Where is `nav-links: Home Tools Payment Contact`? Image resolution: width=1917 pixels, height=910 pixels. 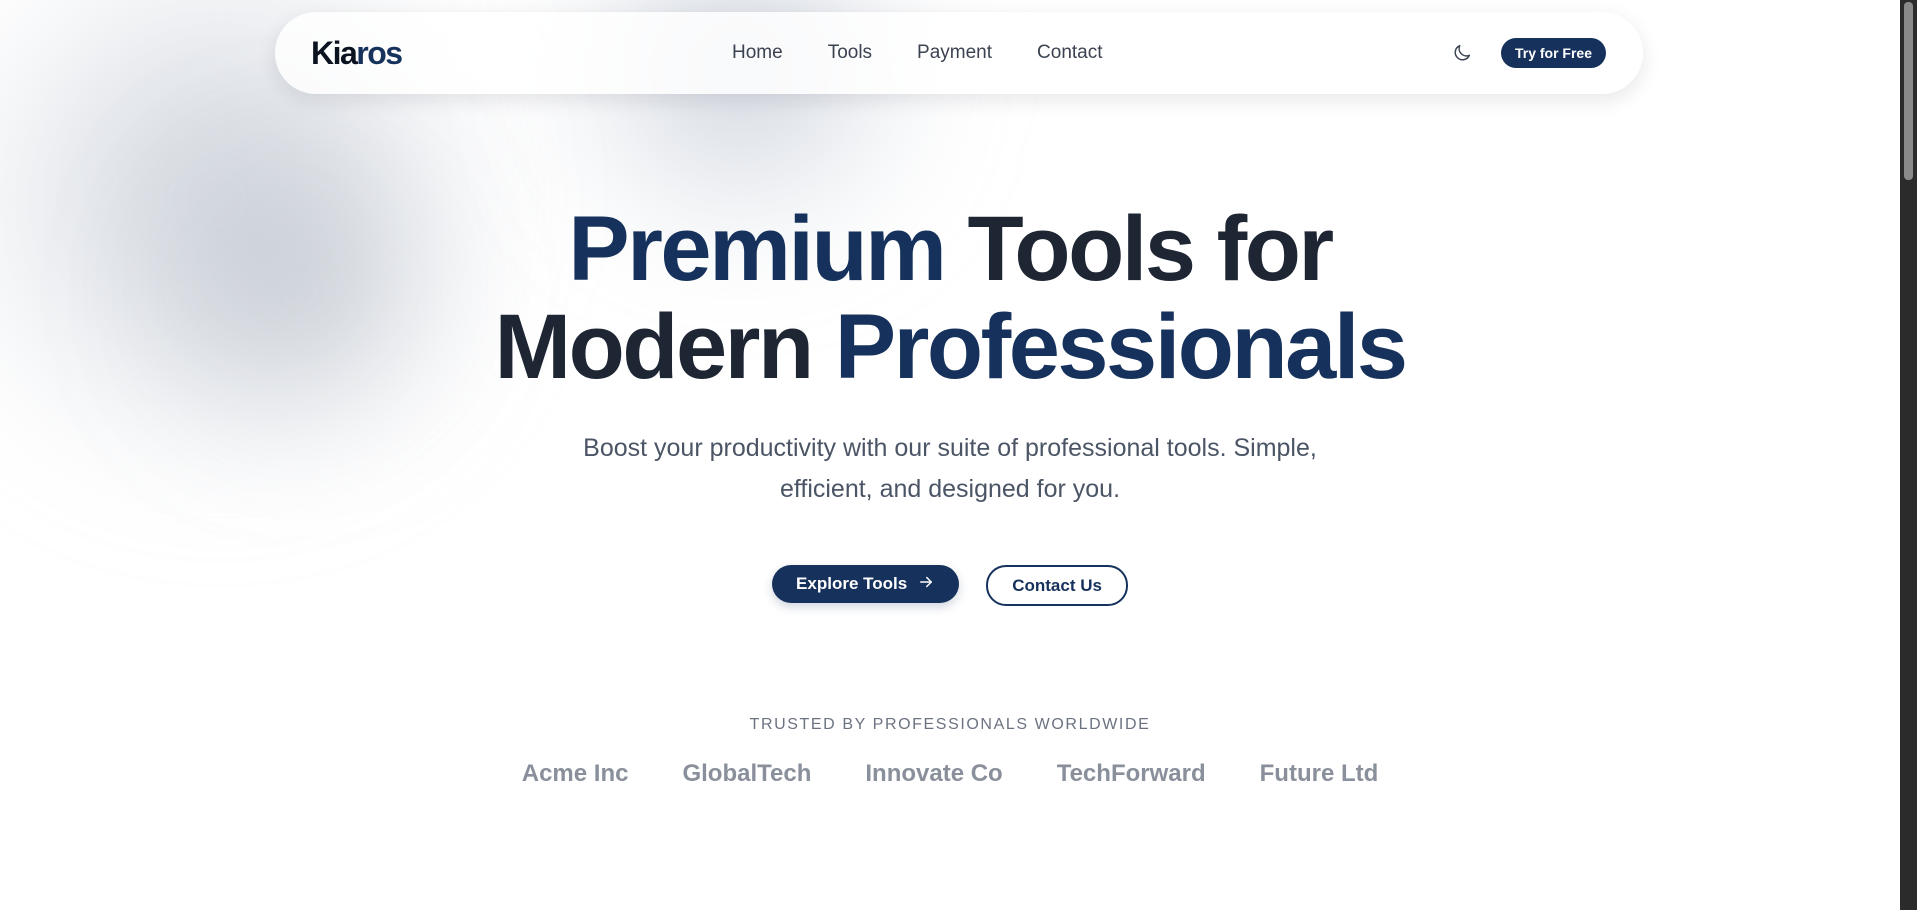 nav-links: Home Tools Payment Contact is located at coordinates (917, 53).